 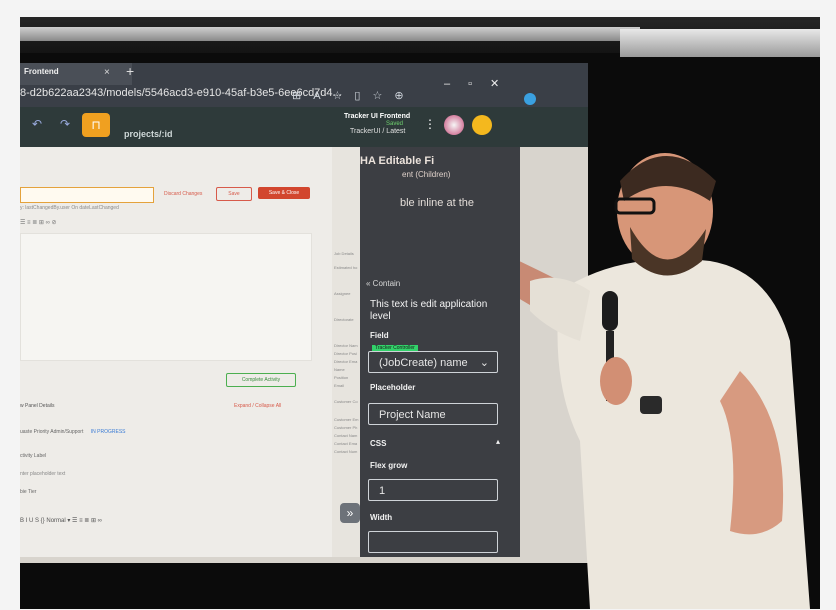 What do you see at coordinates (498, 441) in the screenshot?
I see `chevron-up-icon: ▴` at bounding box center [498, 441].